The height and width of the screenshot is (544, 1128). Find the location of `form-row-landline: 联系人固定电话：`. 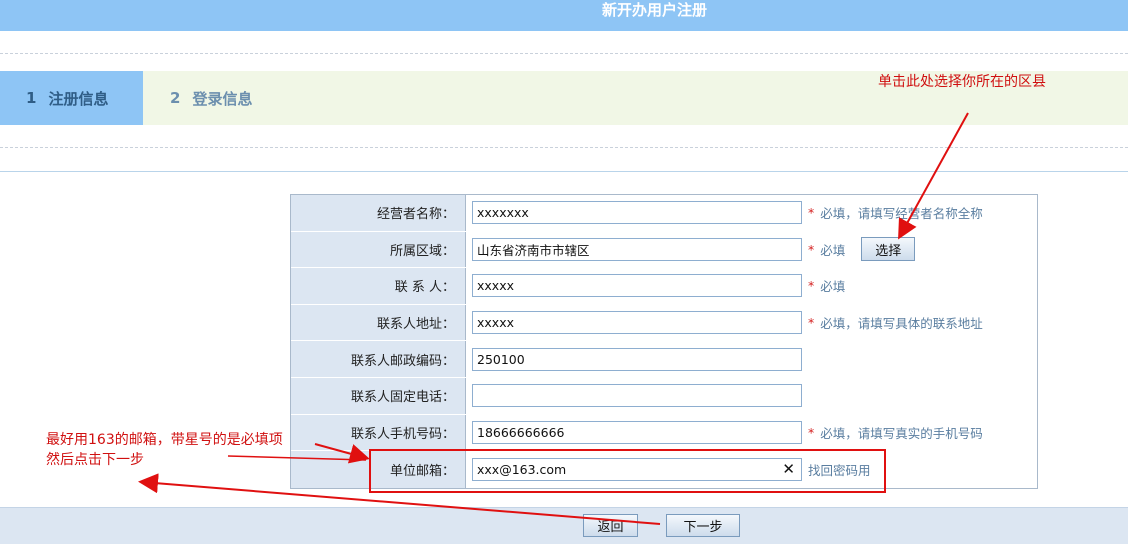

form-row-landline: 联系人固定电话： is located at coordinates (664, 396).